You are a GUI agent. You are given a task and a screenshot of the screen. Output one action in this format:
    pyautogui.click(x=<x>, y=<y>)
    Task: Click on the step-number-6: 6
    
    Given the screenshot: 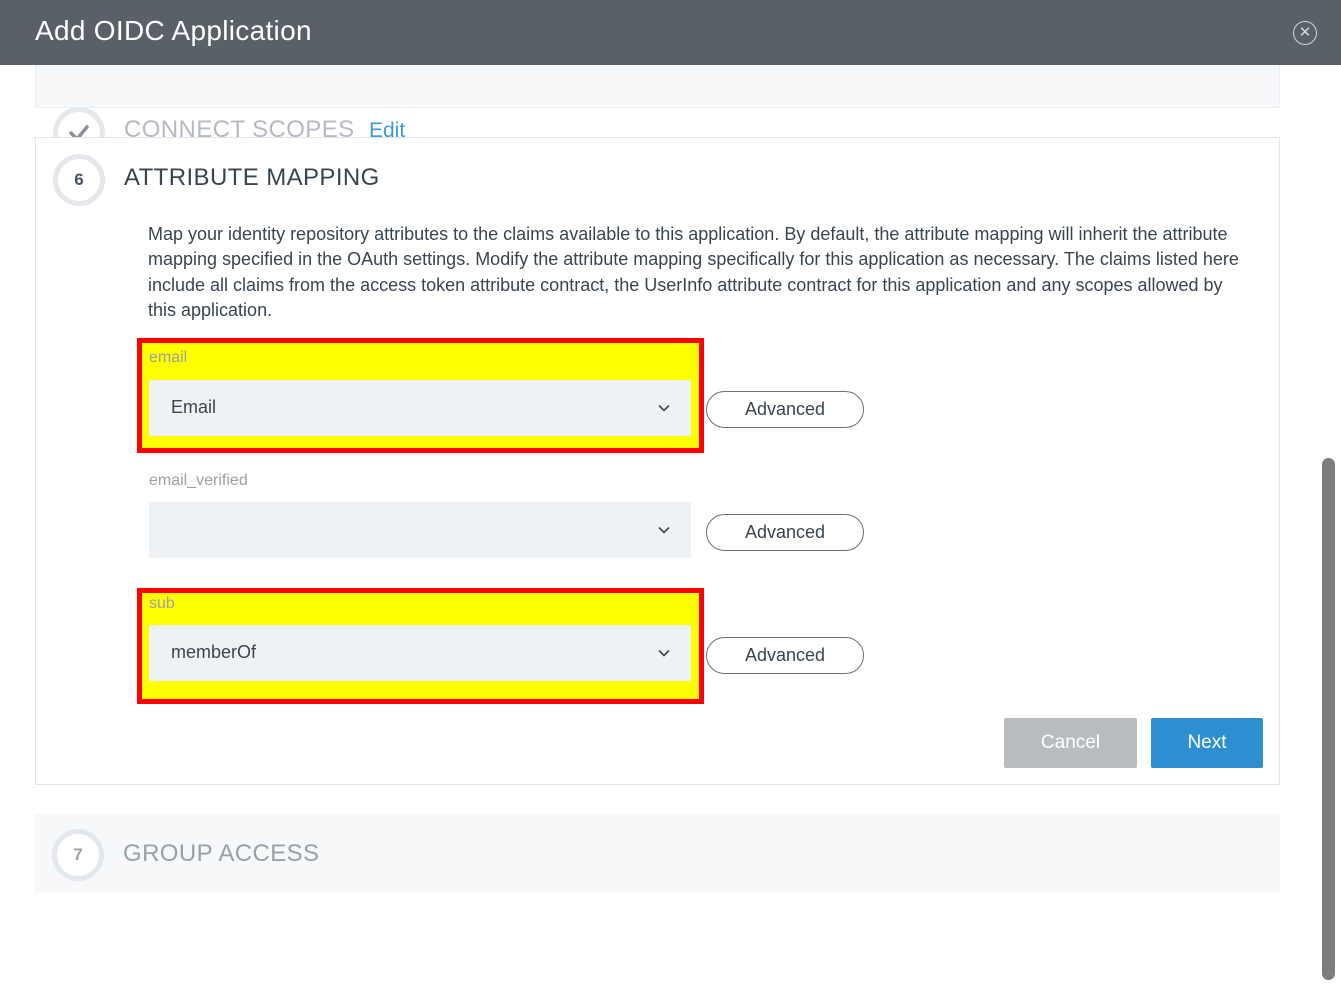 What is the action you would take?
    pyautogui.click(x=79, y=180)
    